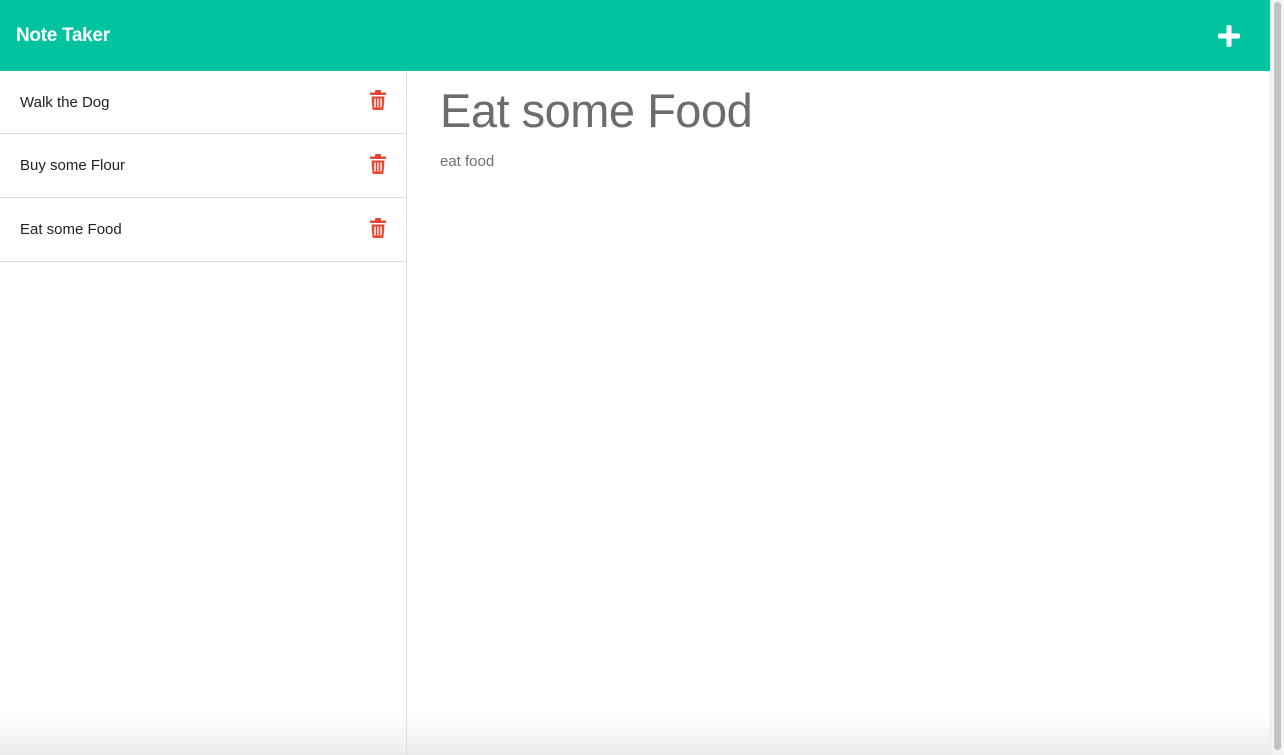 Image resolution: width=1284 pixels, height=755 pixels. What do you see at coordinates (71, 229) in the screenshot?
I see `note-list-item-title: Eat some Food` at bounding box center [71, 229].